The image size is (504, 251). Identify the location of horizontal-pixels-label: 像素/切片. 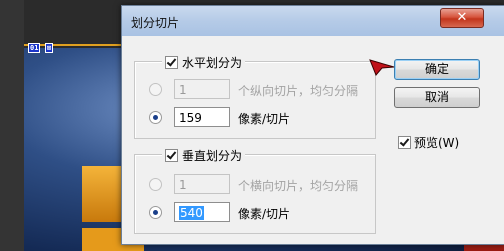
(264, 119).